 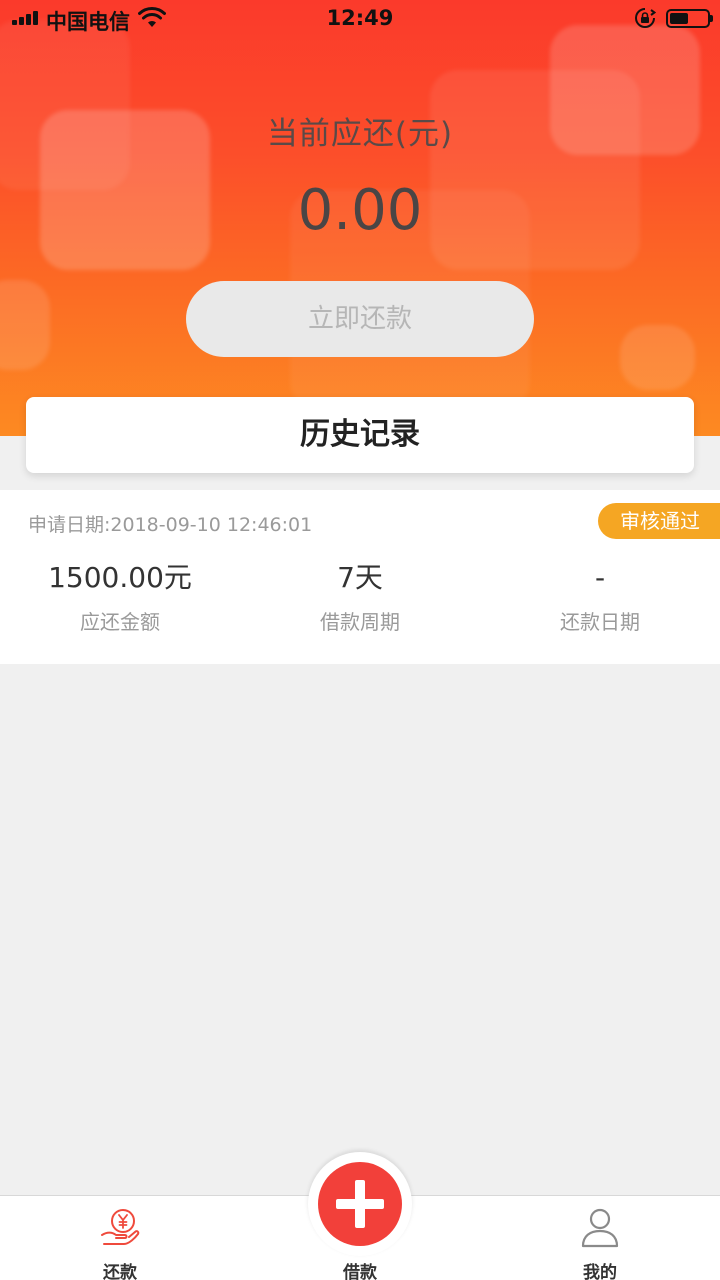 I want to click on status-time: 12:49, so click(x=360, y=18).